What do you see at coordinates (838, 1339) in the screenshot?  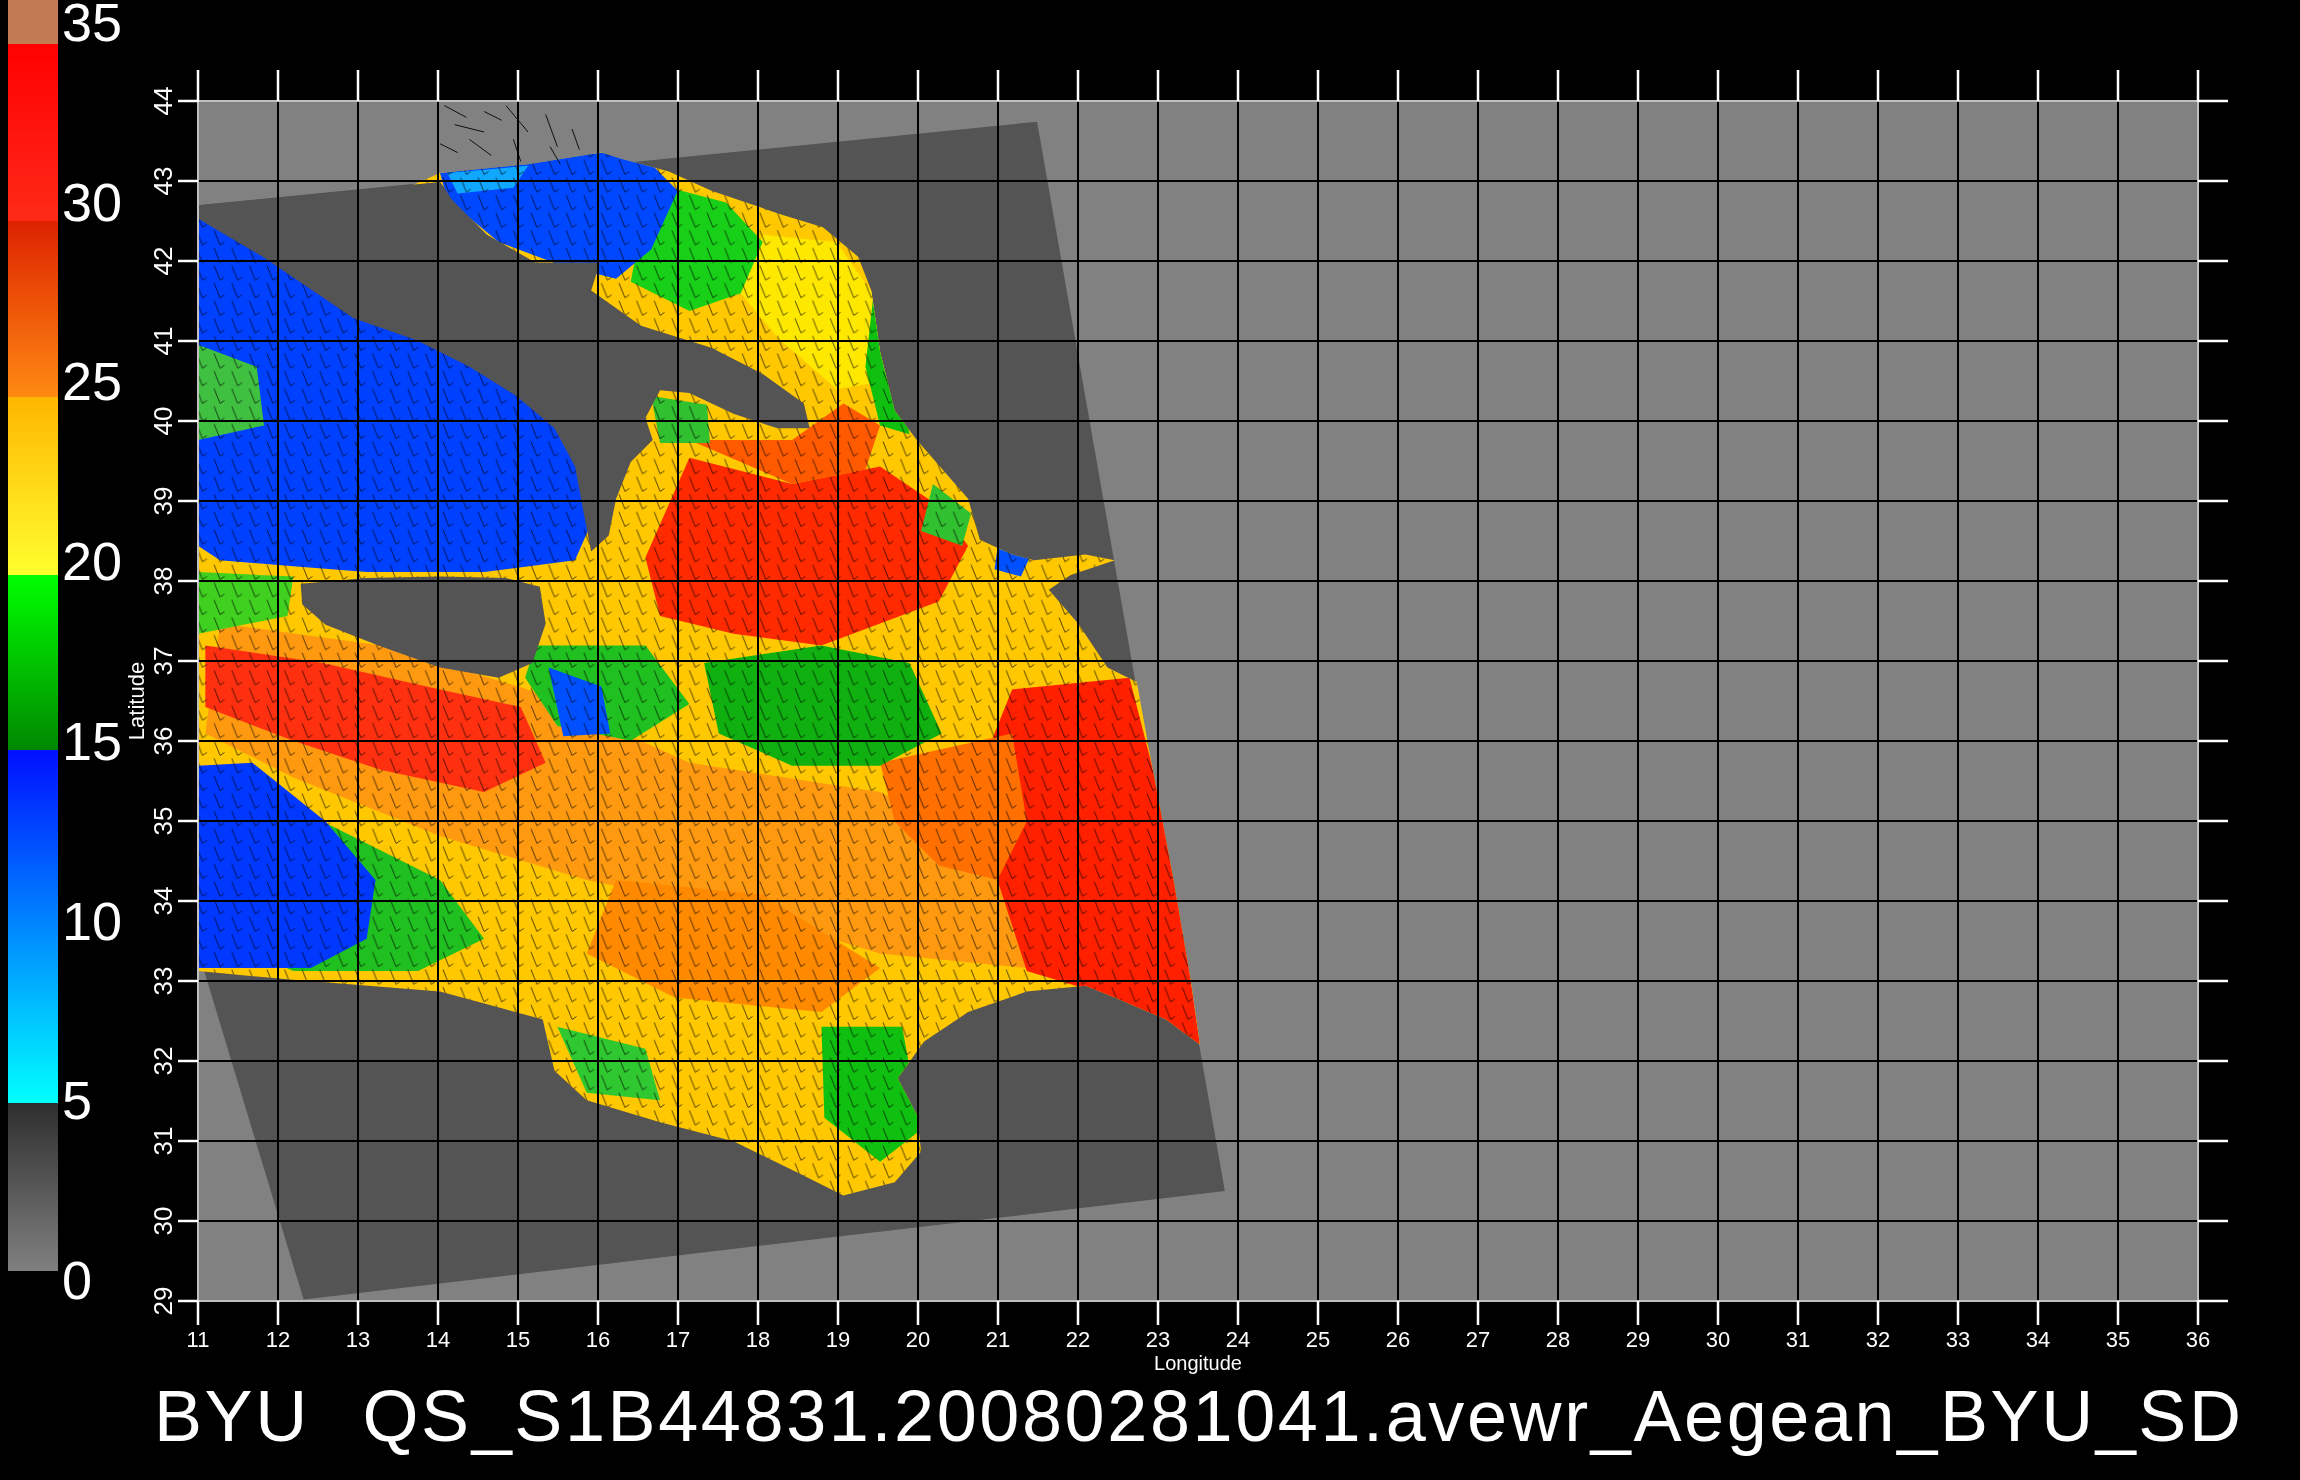 I see `axis-tick-label: 19` at bounding box center [838, 1339].